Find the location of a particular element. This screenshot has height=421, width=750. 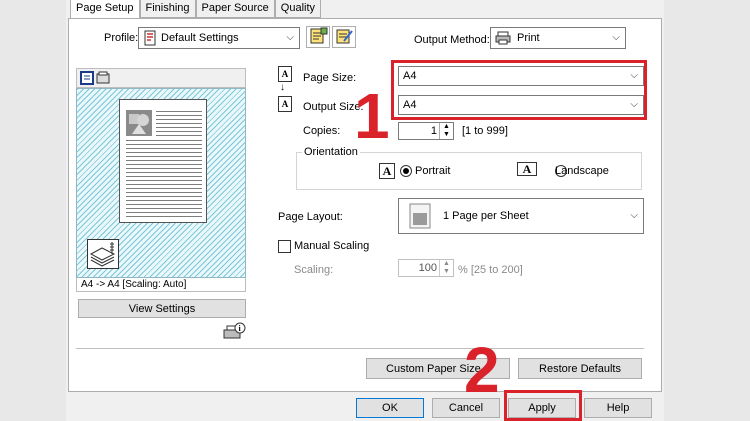

apply-button: Apply is located at coordinates (542, 408).